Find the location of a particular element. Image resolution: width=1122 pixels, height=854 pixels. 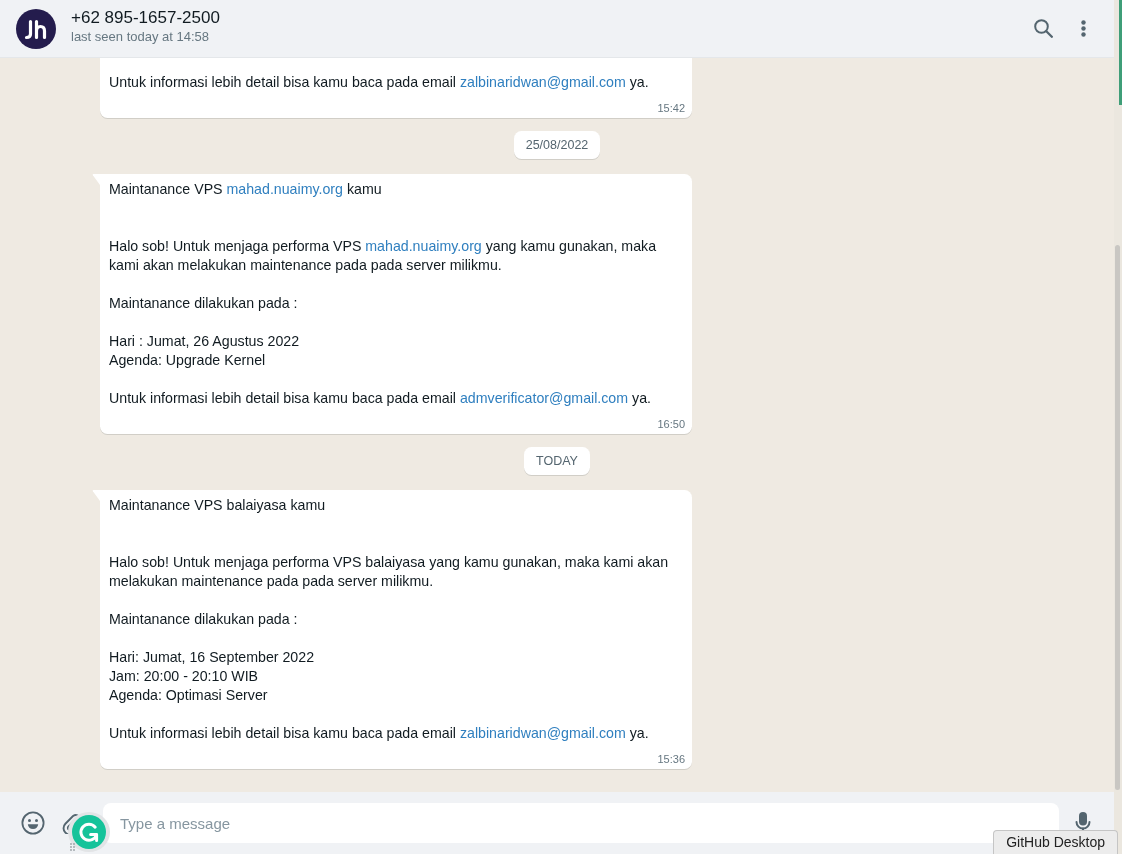

message-text: Hari: Jumat, 16 September 2022 is located at coordinates (212, 657).